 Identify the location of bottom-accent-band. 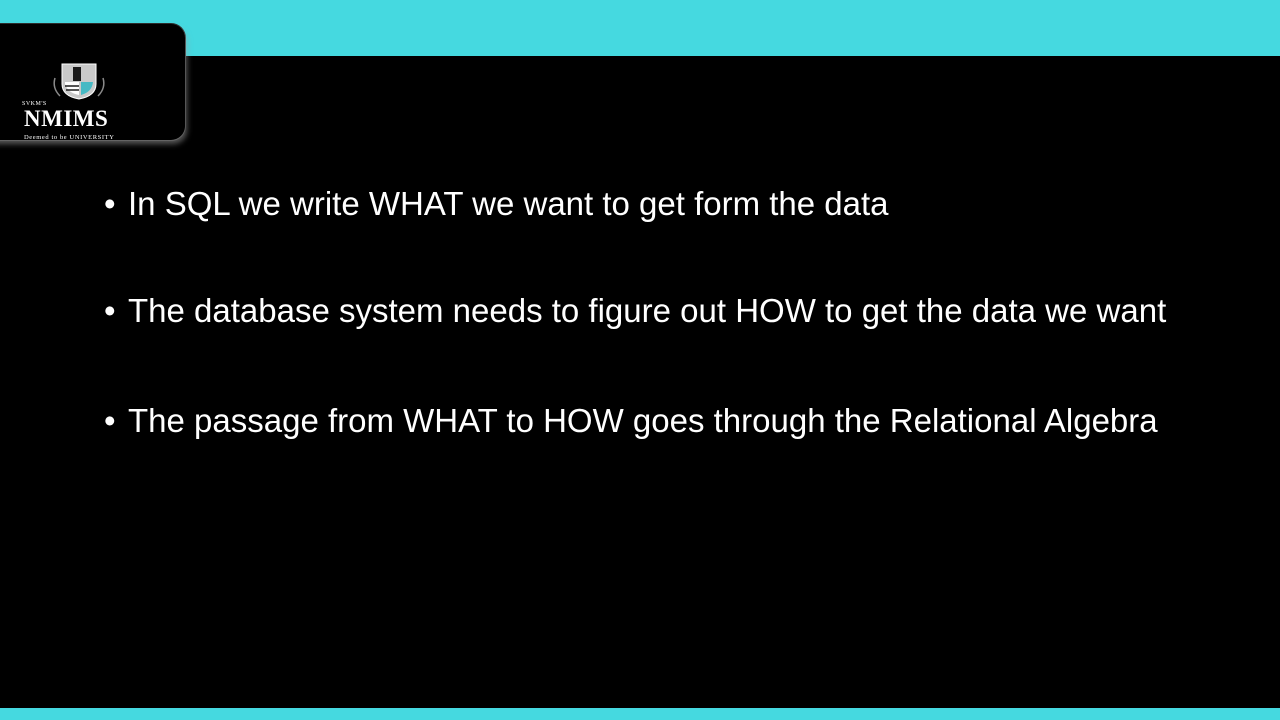
(640, 714).